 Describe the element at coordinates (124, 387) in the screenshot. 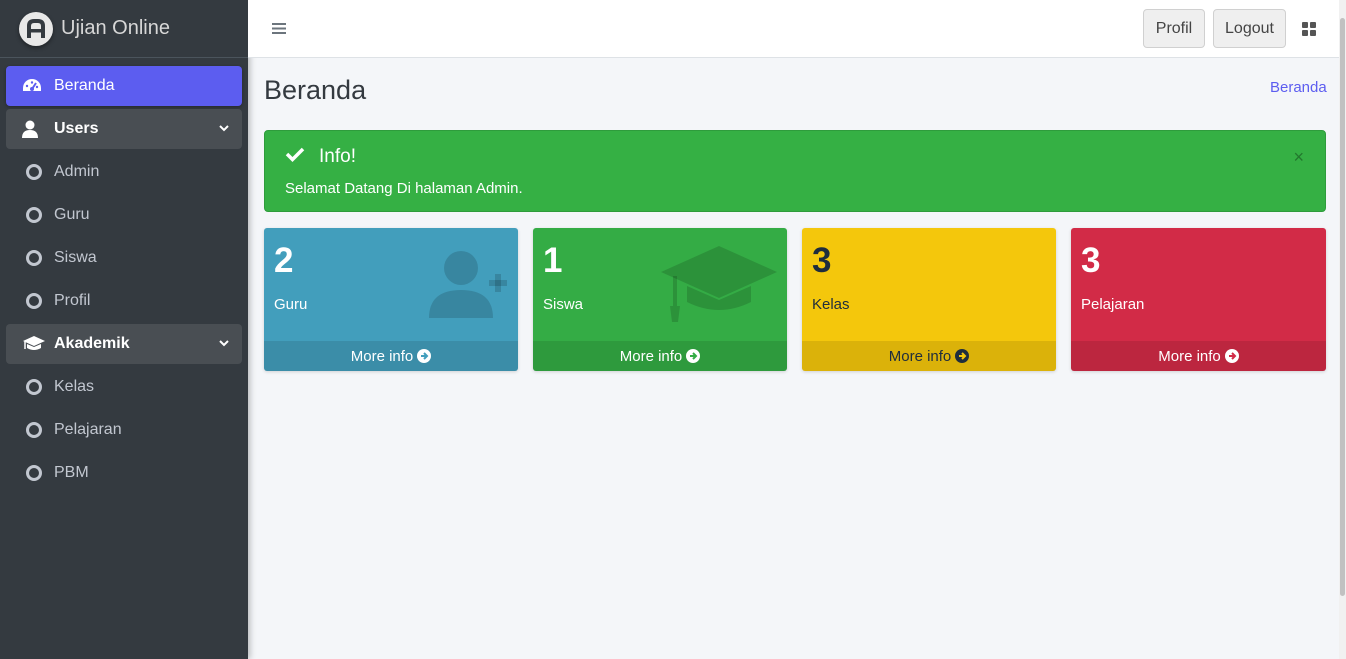

I see `sidebar-item-kelas: Kelas` at that location.